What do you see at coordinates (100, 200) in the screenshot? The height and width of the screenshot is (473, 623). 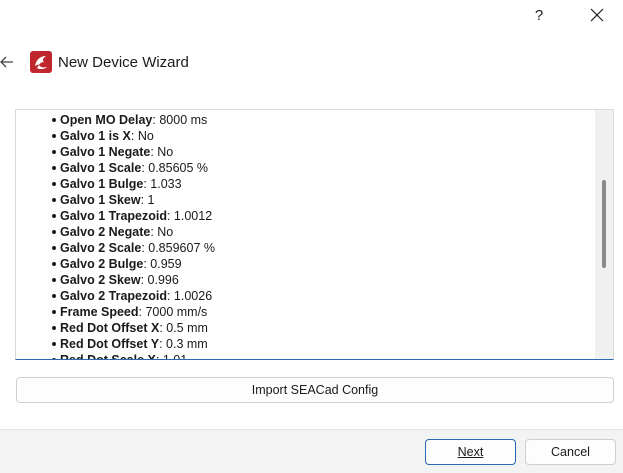 I see `list-item-key: Galvo 1 Skew` at bounding box center [100, 200].